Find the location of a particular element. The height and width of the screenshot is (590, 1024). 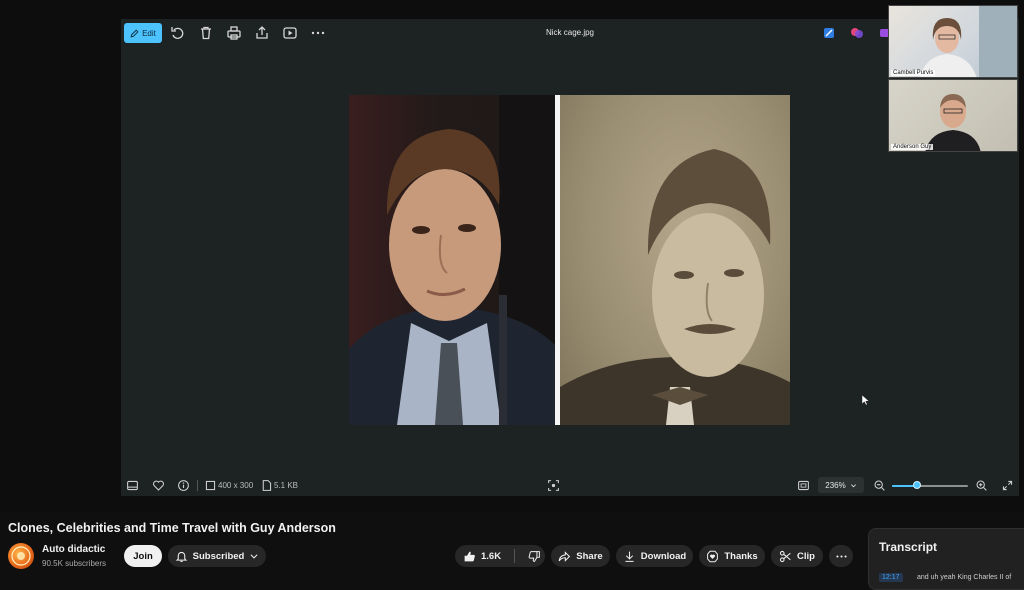

zoom-in-icon is located at coordinates (981, 485).